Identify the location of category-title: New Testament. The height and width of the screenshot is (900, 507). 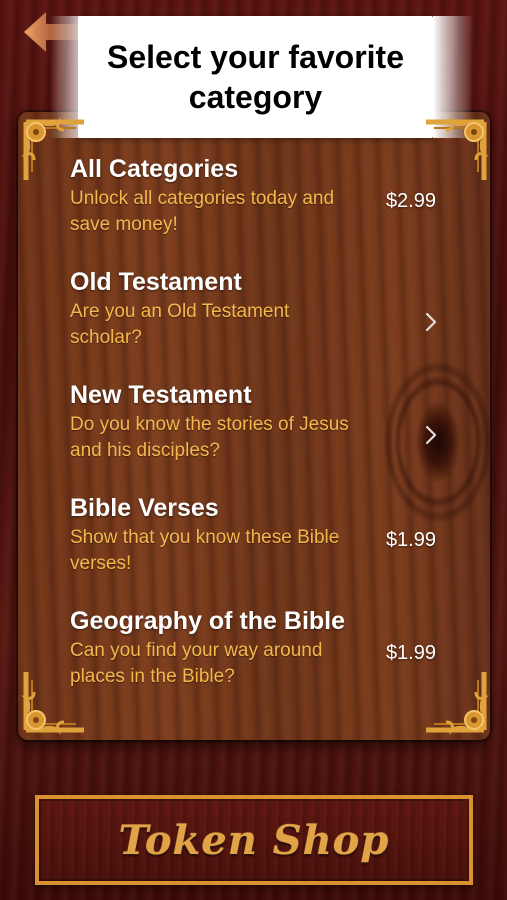
(161, 395).